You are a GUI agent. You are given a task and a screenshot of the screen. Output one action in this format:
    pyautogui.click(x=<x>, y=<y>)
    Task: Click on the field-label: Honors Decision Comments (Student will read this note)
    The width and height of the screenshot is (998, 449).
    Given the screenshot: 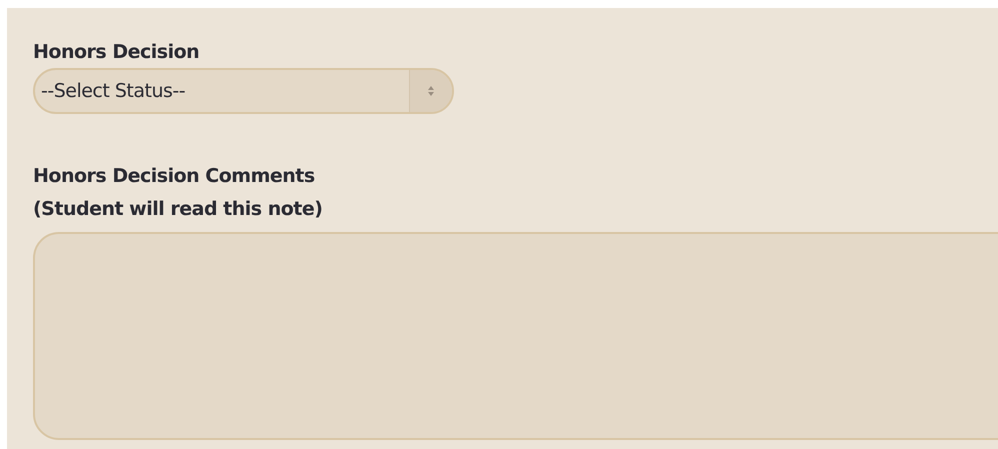 What is the action you would take?
    pyautogui.click(x=178, y=193)
    